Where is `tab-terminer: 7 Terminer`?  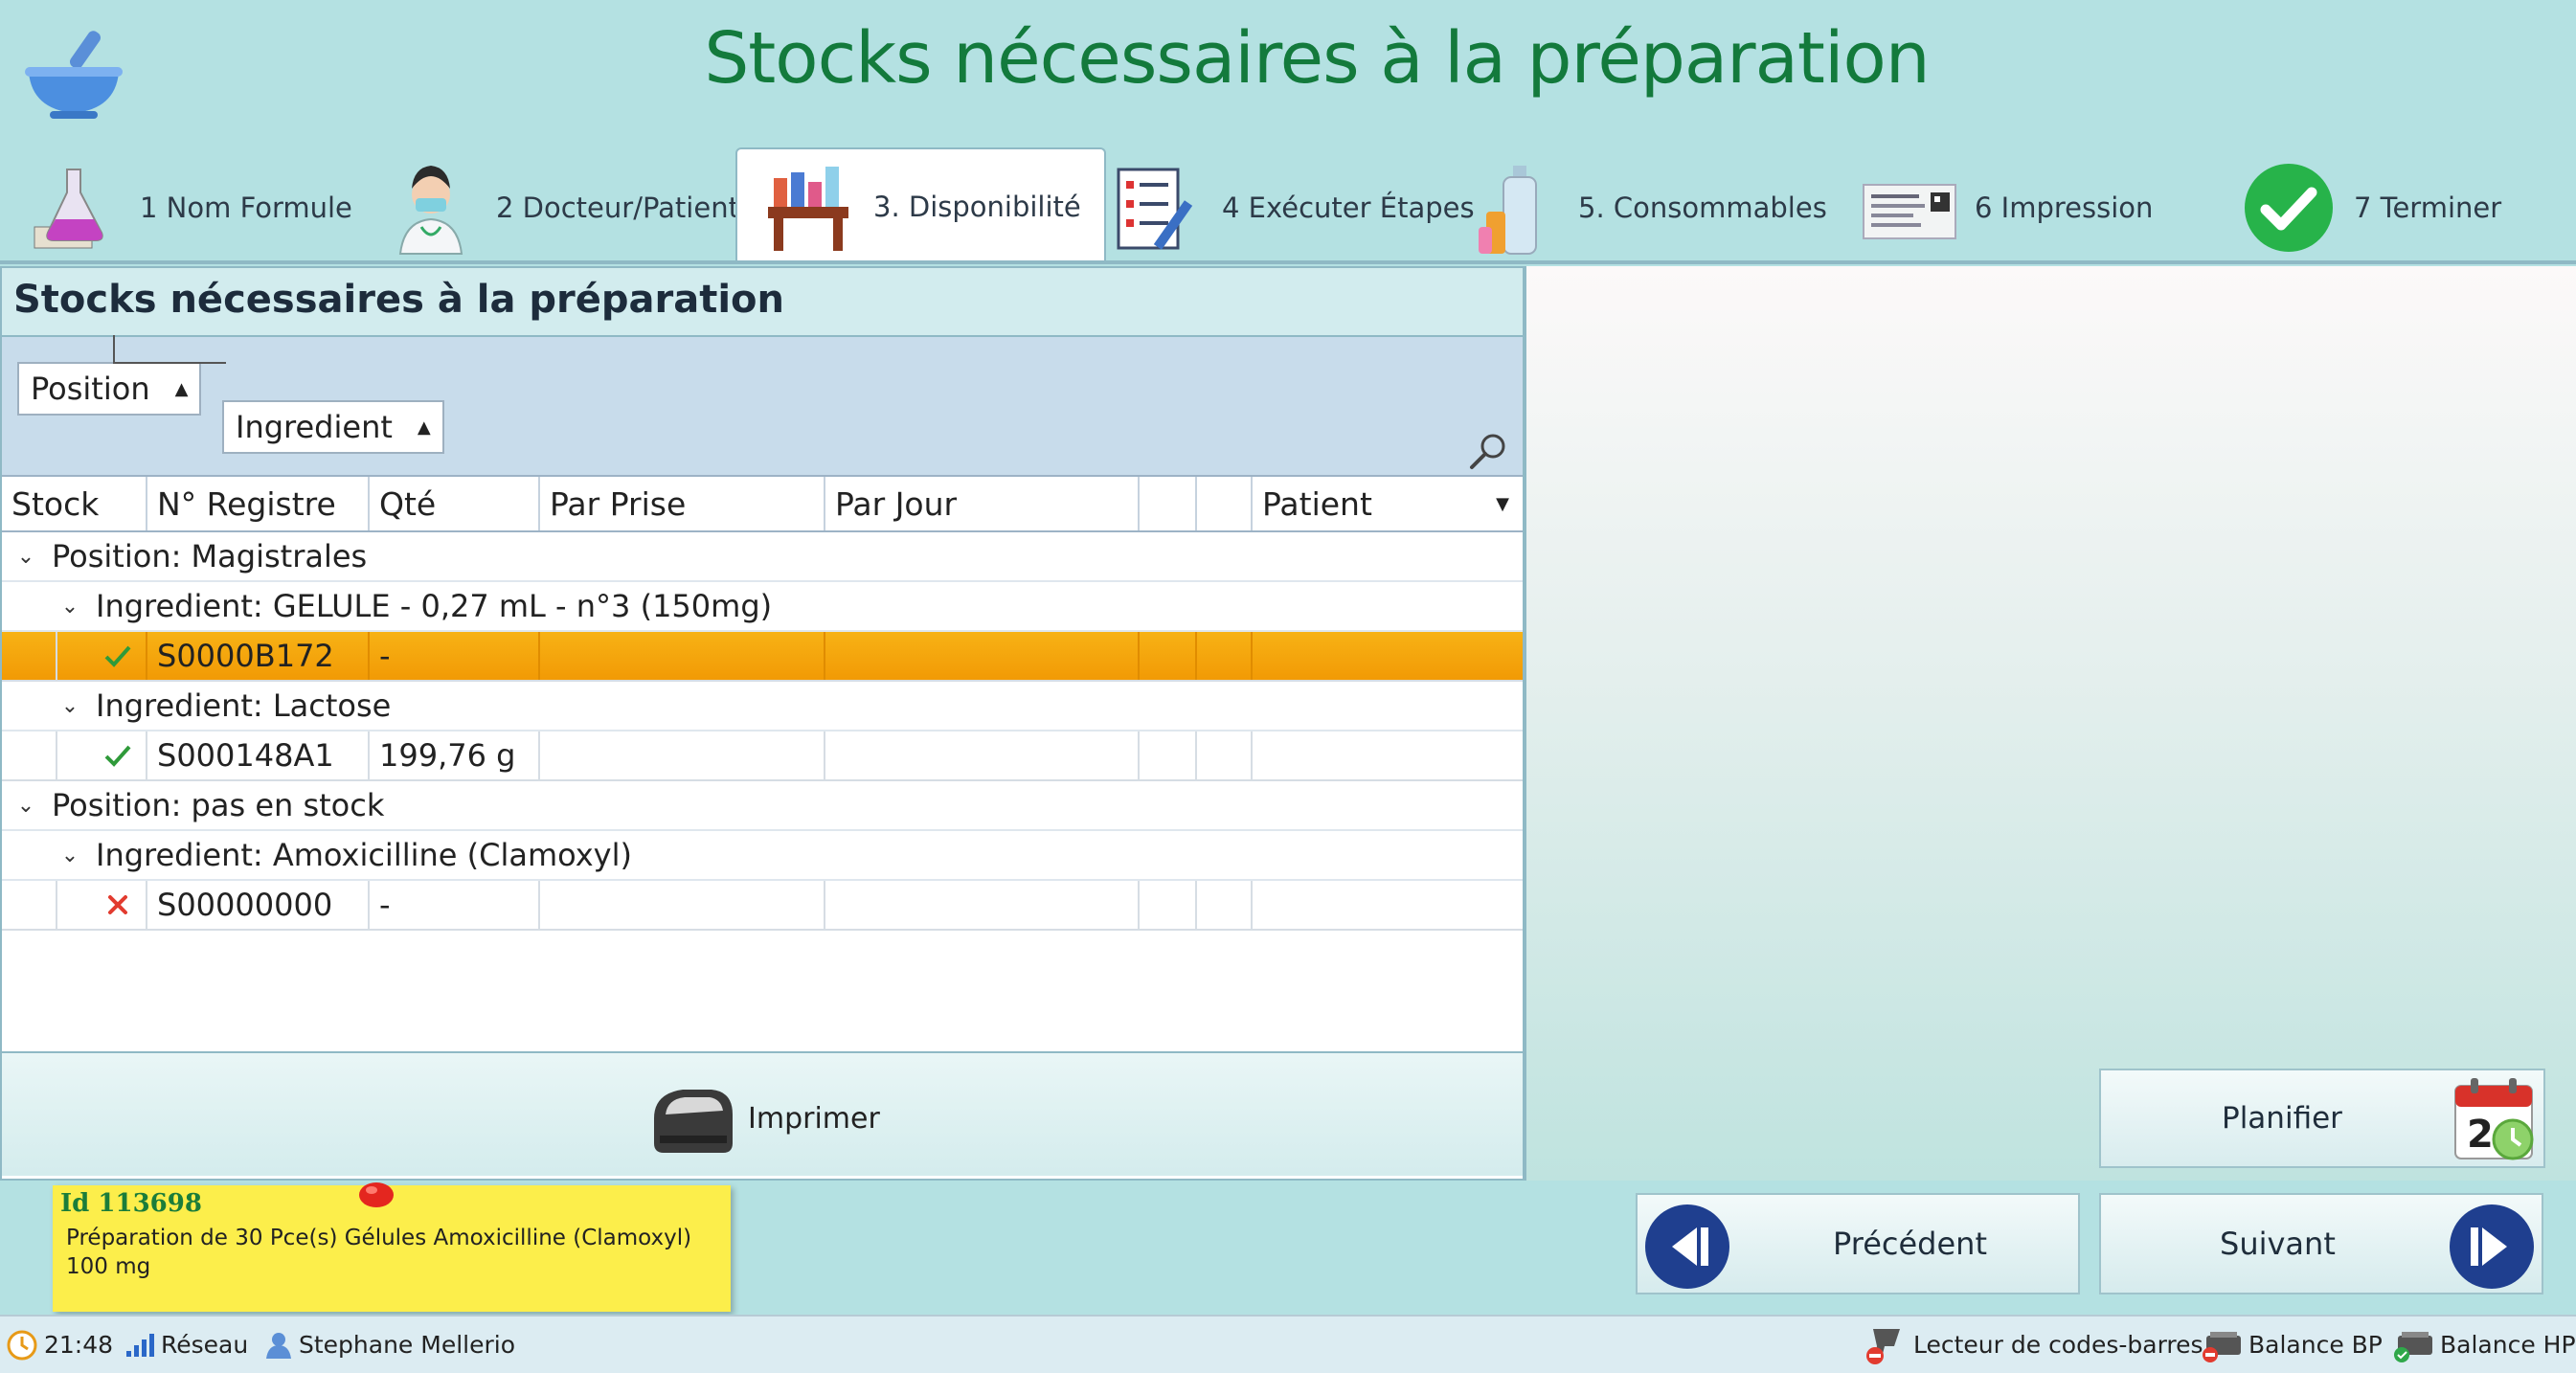 tab-terminer: 7 Terminer is located at coordinates (2371, 208).